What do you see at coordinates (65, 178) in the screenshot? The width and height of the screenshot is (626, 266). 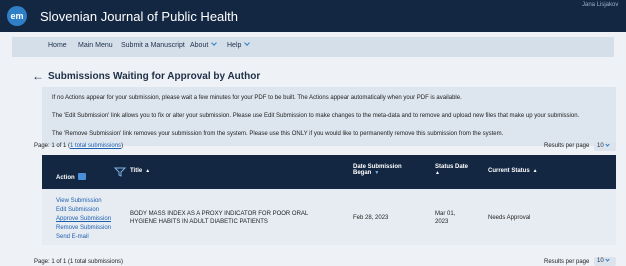 I see `column-action-label: Action` at bounding box center [65, 178].